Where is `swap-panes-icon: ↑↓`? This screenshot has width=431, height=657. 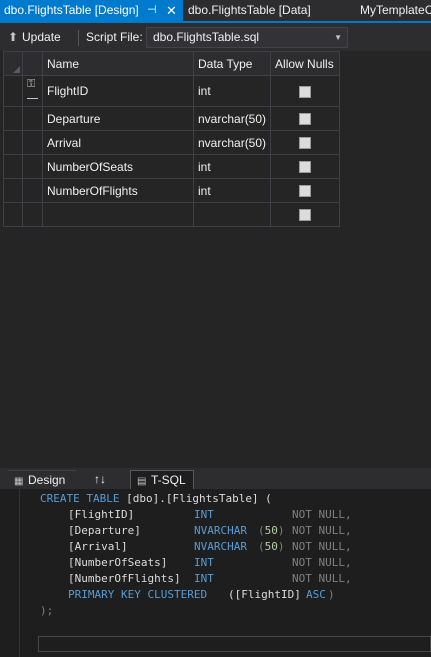 swap-panes-icon: ↑↓ is located at coordinates (100, 479).